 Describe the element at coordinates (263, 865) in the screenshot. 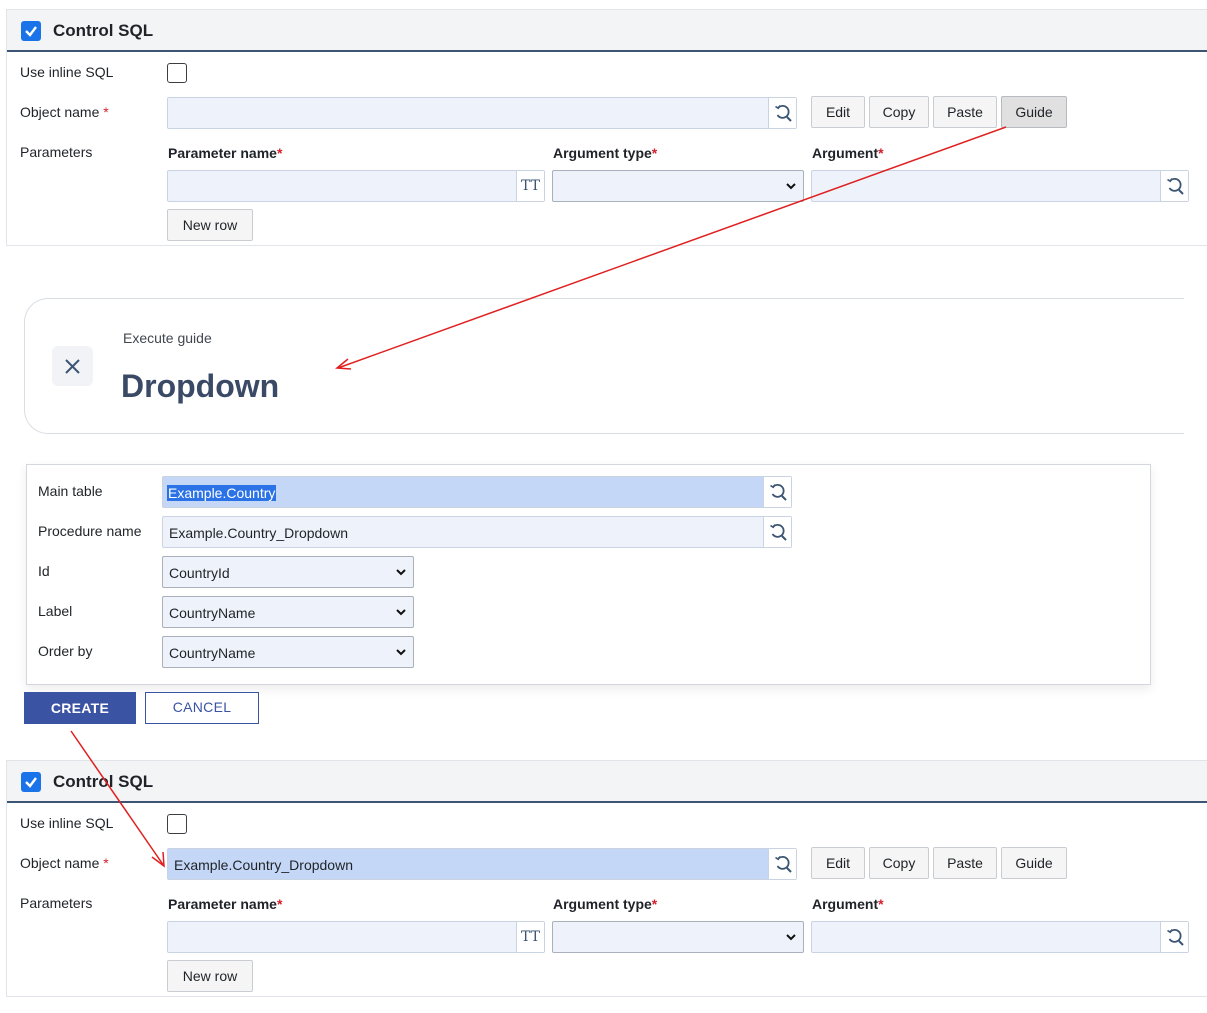

I see `object-name-value: Example.Country_Dropdown` at that location.